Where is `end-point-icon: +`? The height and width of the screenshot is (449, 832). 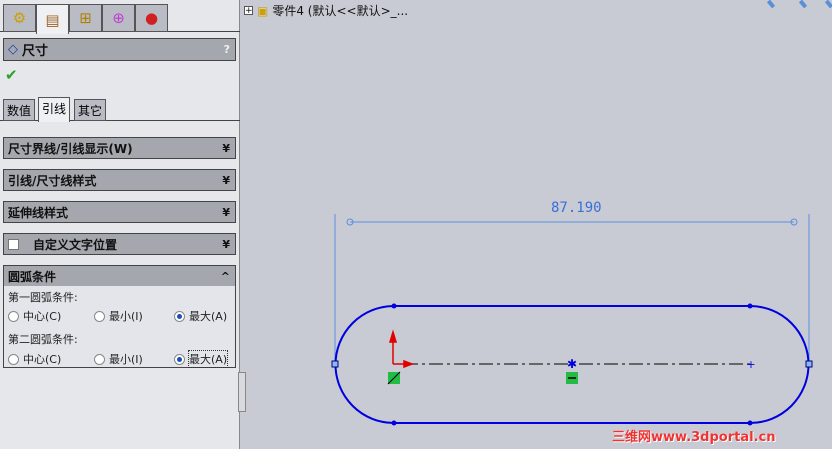 end-point-icon: + is located at coordinates (750, 364).